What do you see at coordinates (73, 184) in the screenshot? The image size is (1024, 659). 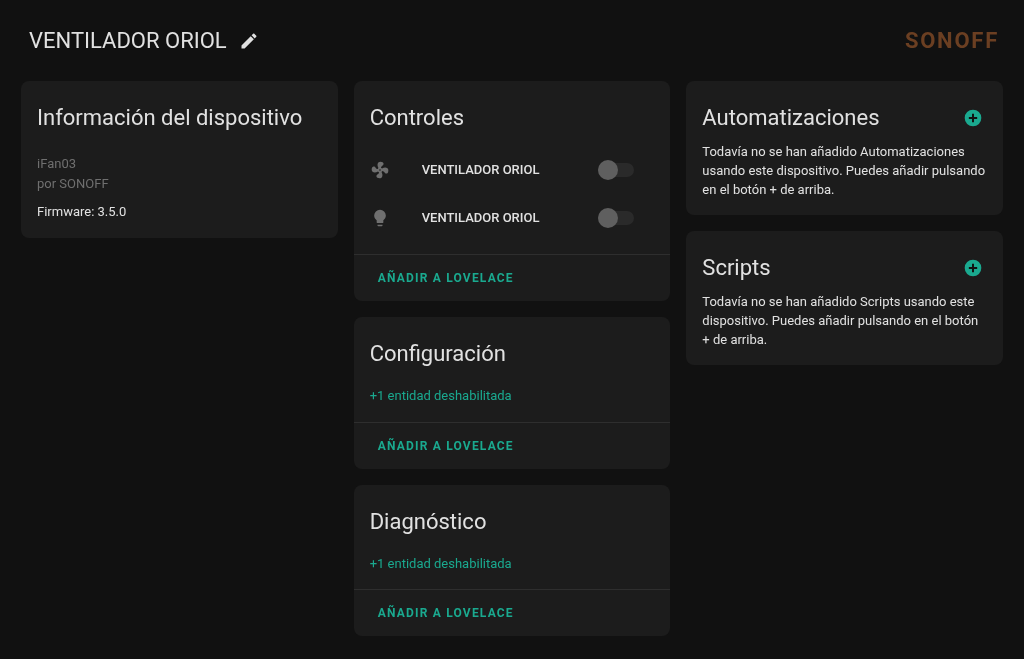 I see `device-manufacturer: por SONOFF` at bounding box center [73, 184].